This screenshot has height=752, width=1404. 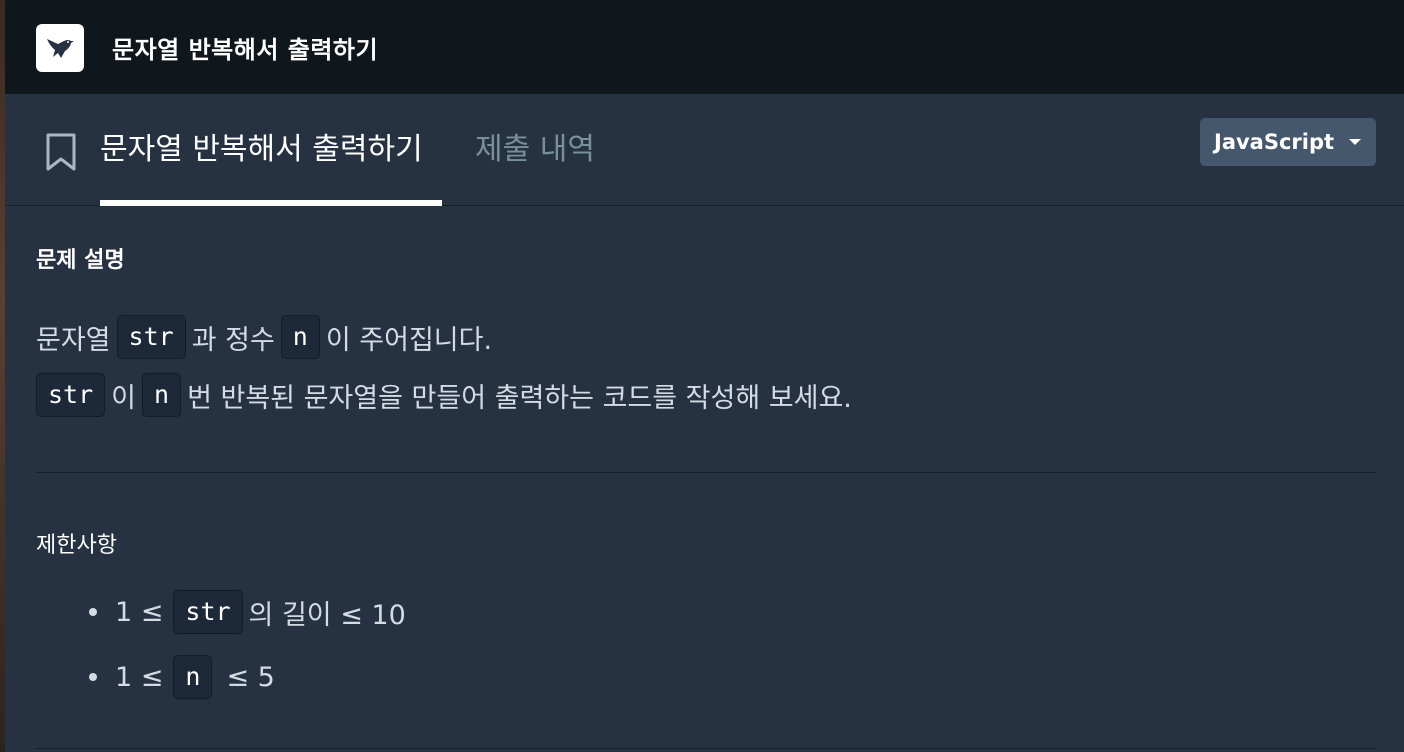 What do you see at coordinates (1274, 142) in the screenshot?
I see `language-select-value: JavaScript` at bounding box center [1274, 142].